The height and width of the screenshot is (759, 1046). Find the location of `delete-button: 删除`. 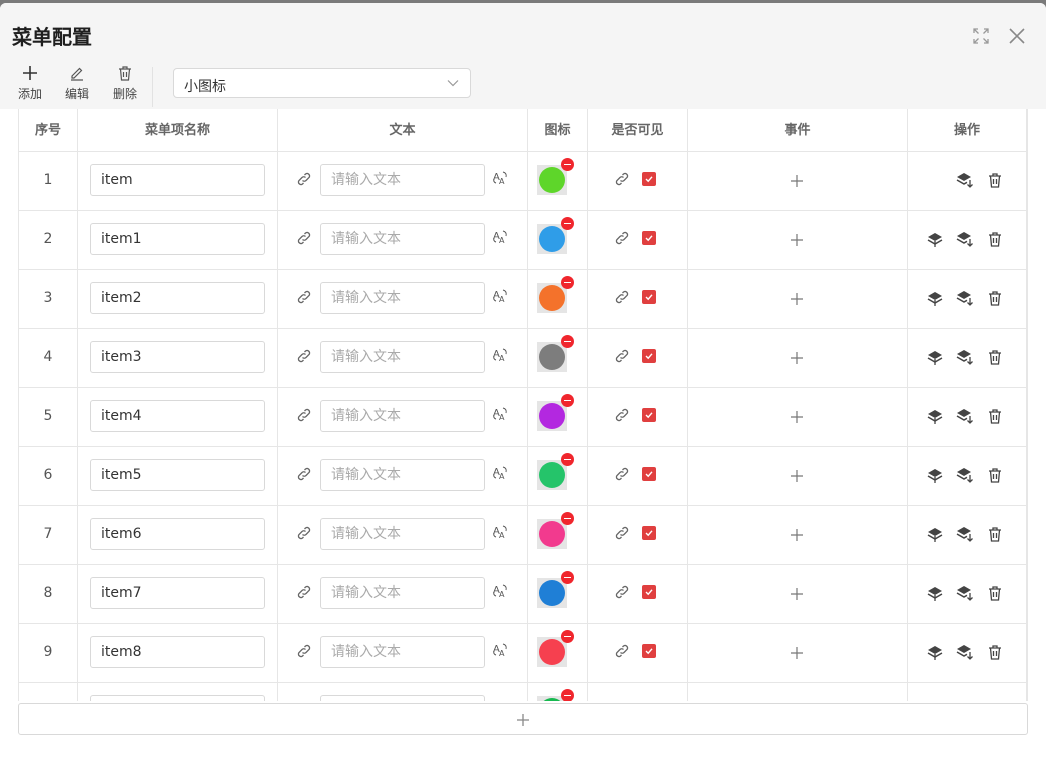

delete-button: 删除 is located at coordinates (125, 83).